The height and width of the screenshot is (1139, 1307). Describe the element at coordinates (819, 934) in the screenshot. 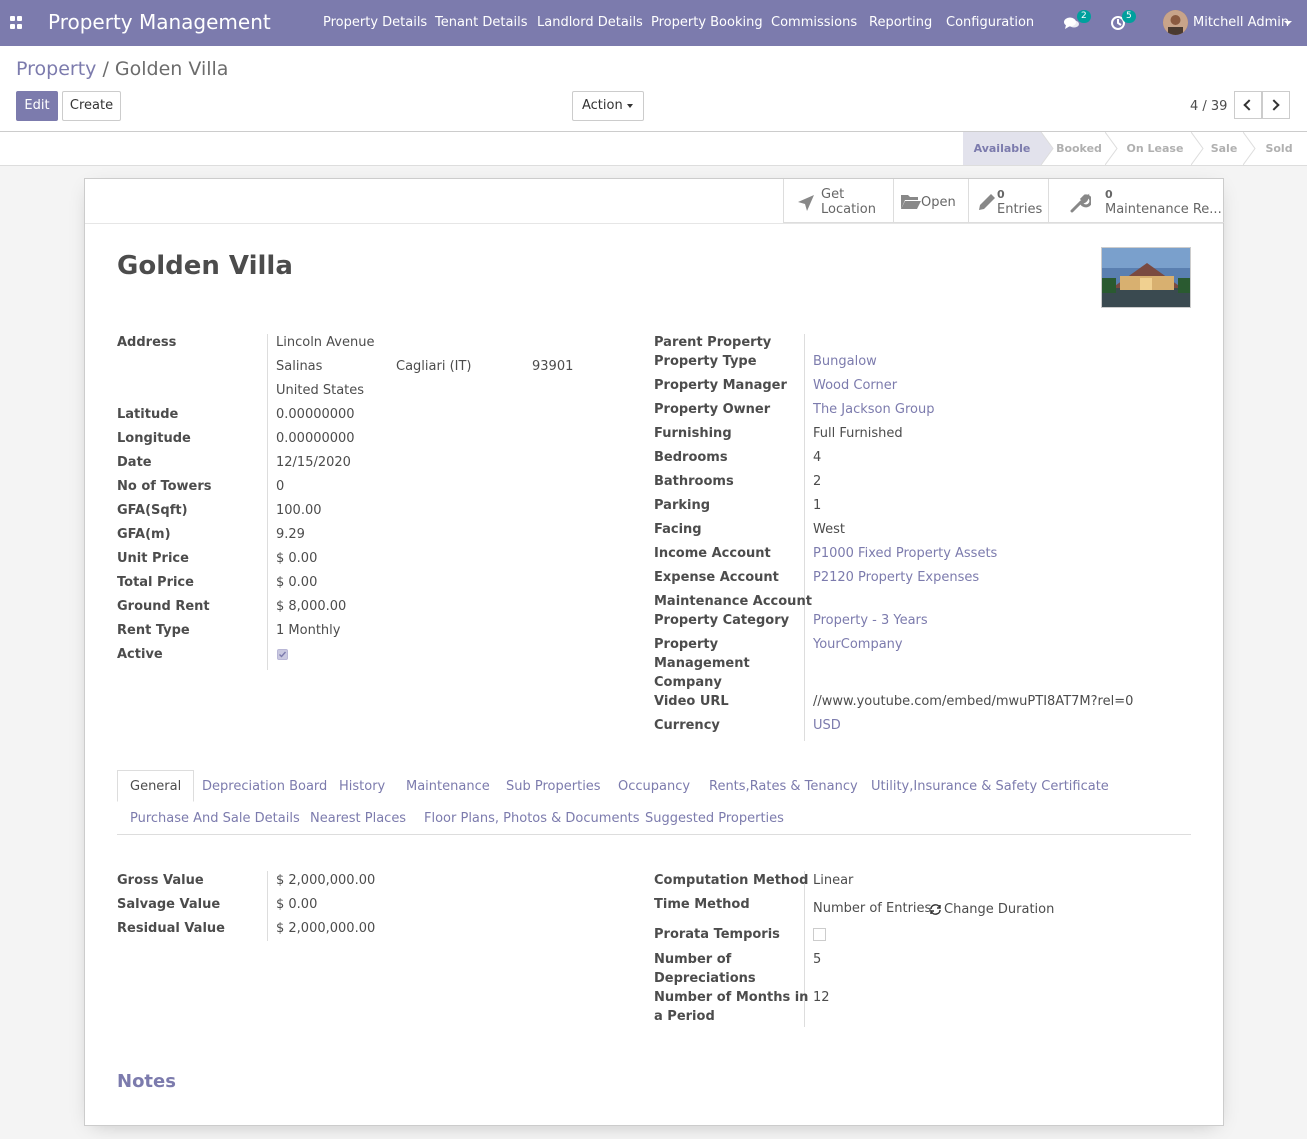

I see `prorata-checkbox` at that location.